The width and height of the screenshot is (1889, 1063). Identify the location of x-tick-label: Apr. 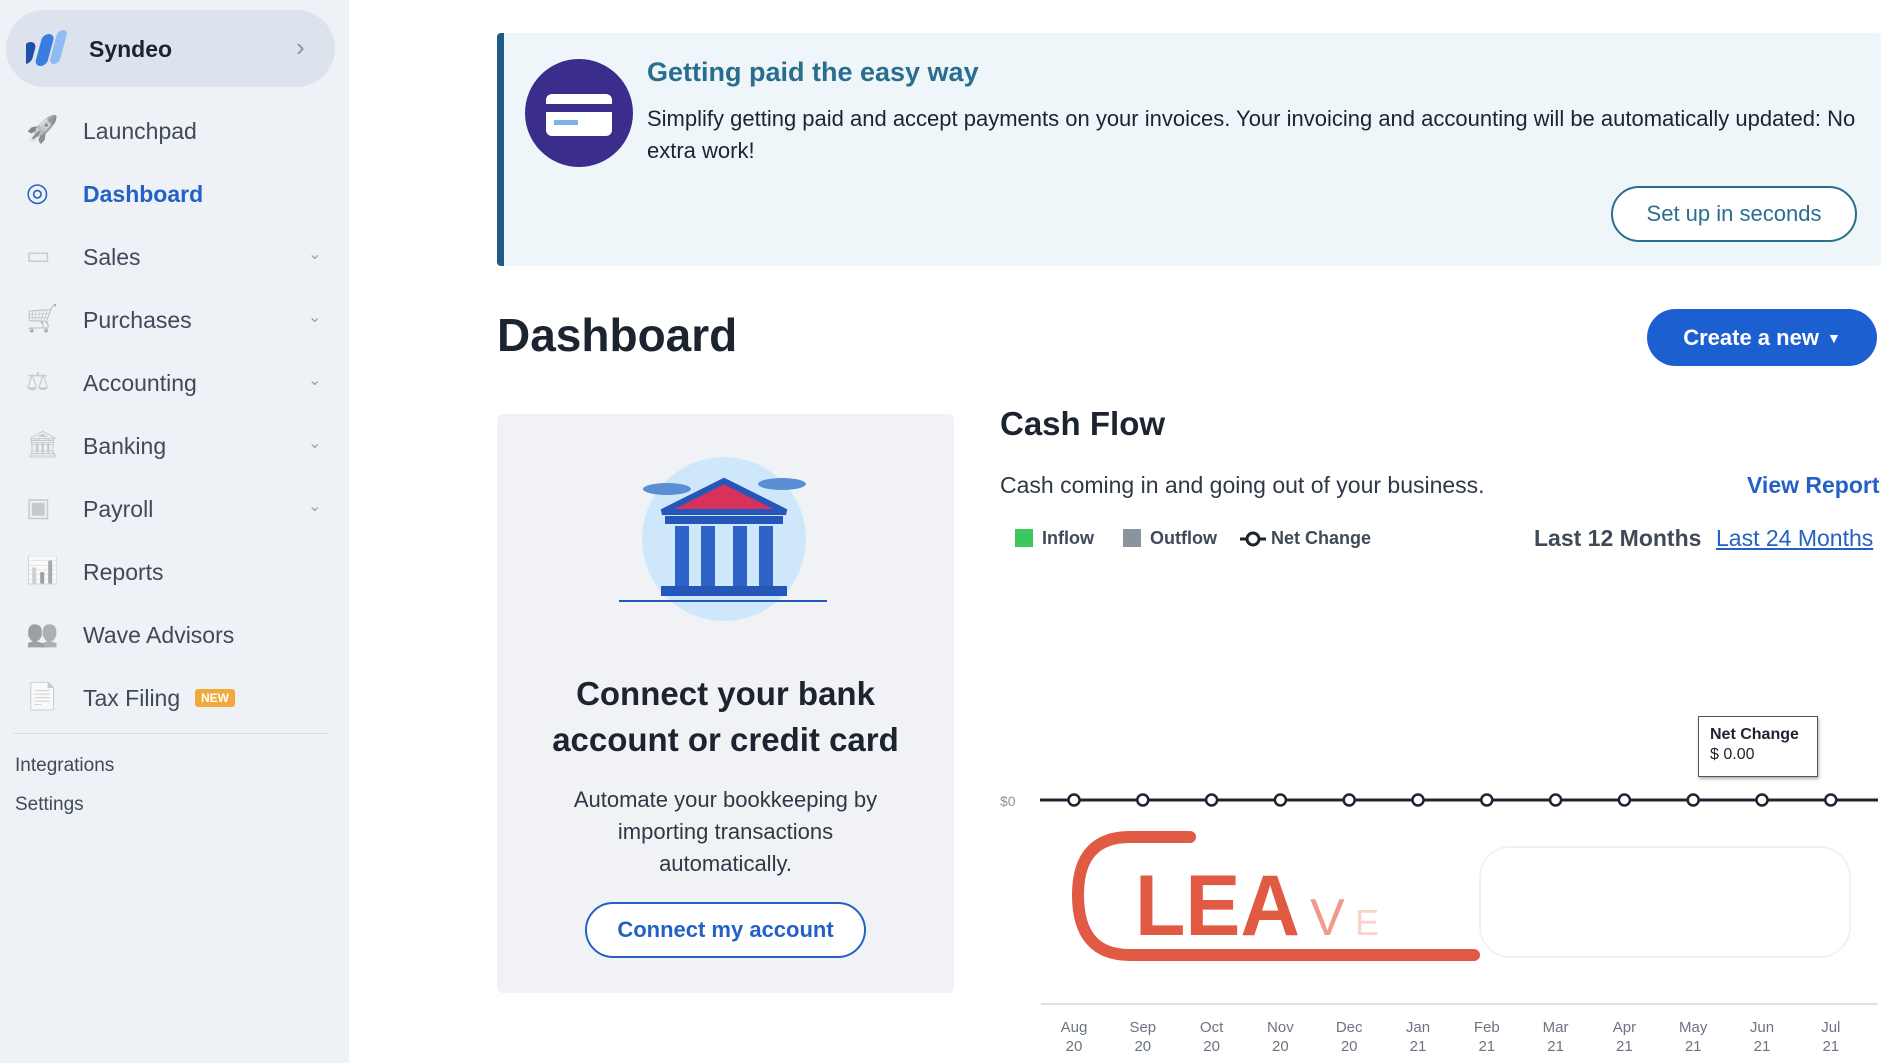
(1624, 1027).